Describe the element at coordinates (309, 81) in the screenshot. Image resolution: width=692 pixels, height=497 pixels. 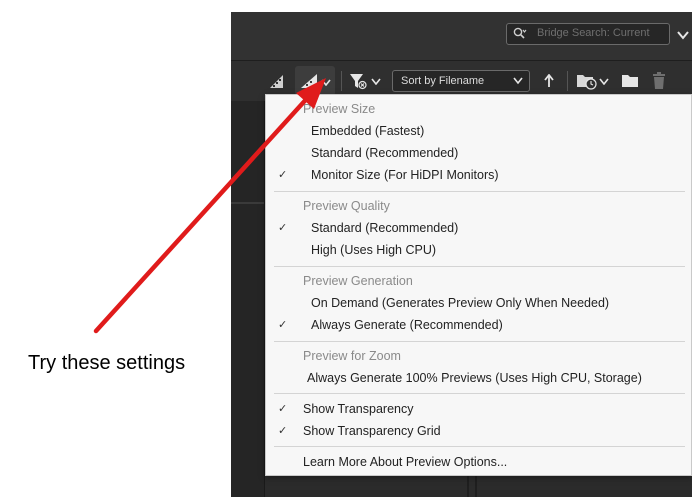
I see `preview-quality-icon` at that location.